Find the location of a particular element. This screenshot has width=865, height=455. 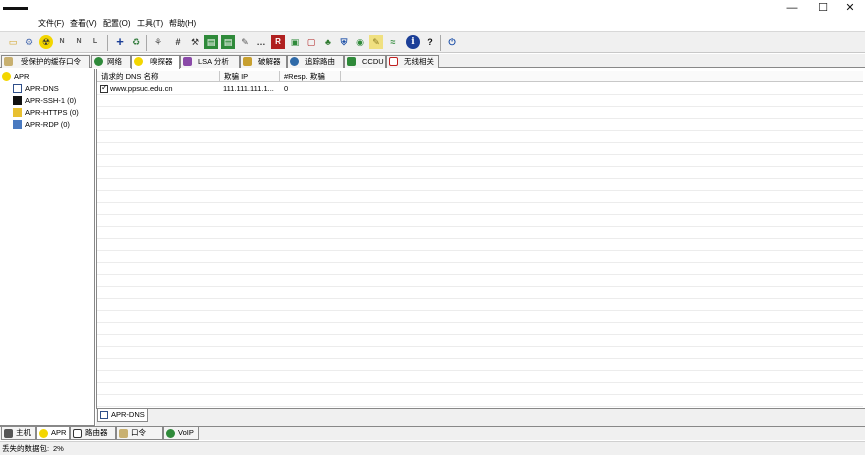

bottom-tab-hosts: 主机 is located at coordinates (18, 433).